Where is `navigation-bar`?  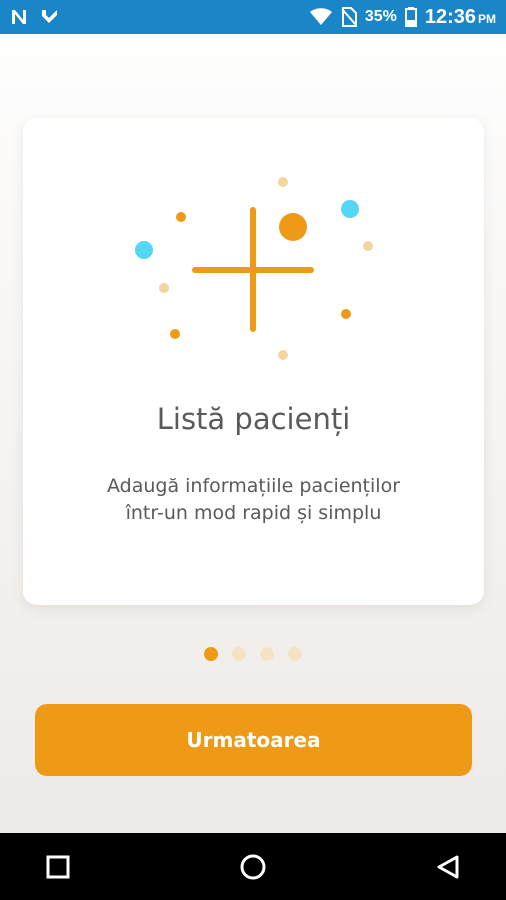 navigation-bar is located at coordinates (253, 866).